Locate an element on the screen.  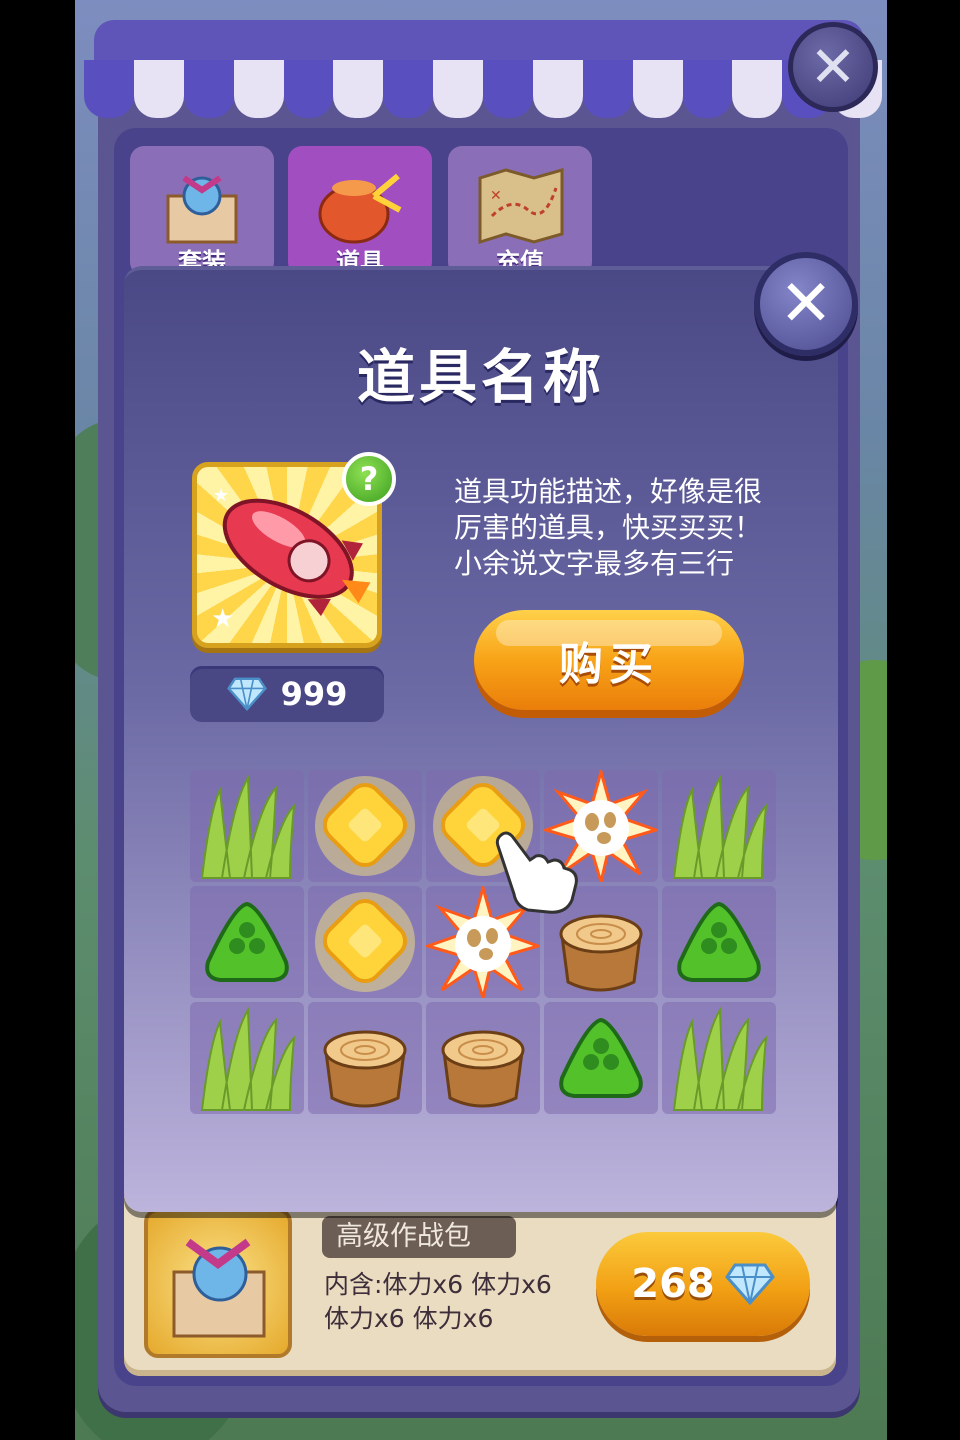
item-price: 999 is located at coordinates (287, 694).